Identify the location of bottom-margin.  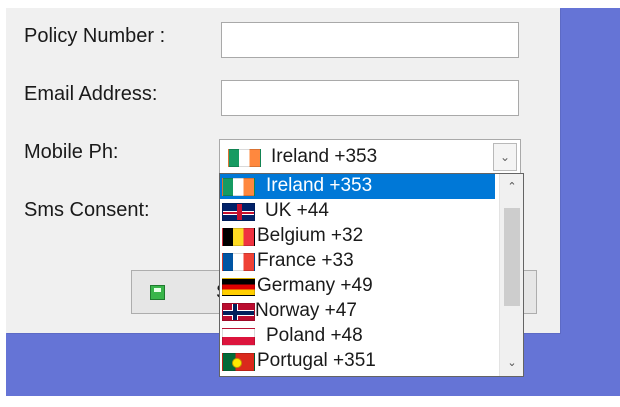
(310, 401).